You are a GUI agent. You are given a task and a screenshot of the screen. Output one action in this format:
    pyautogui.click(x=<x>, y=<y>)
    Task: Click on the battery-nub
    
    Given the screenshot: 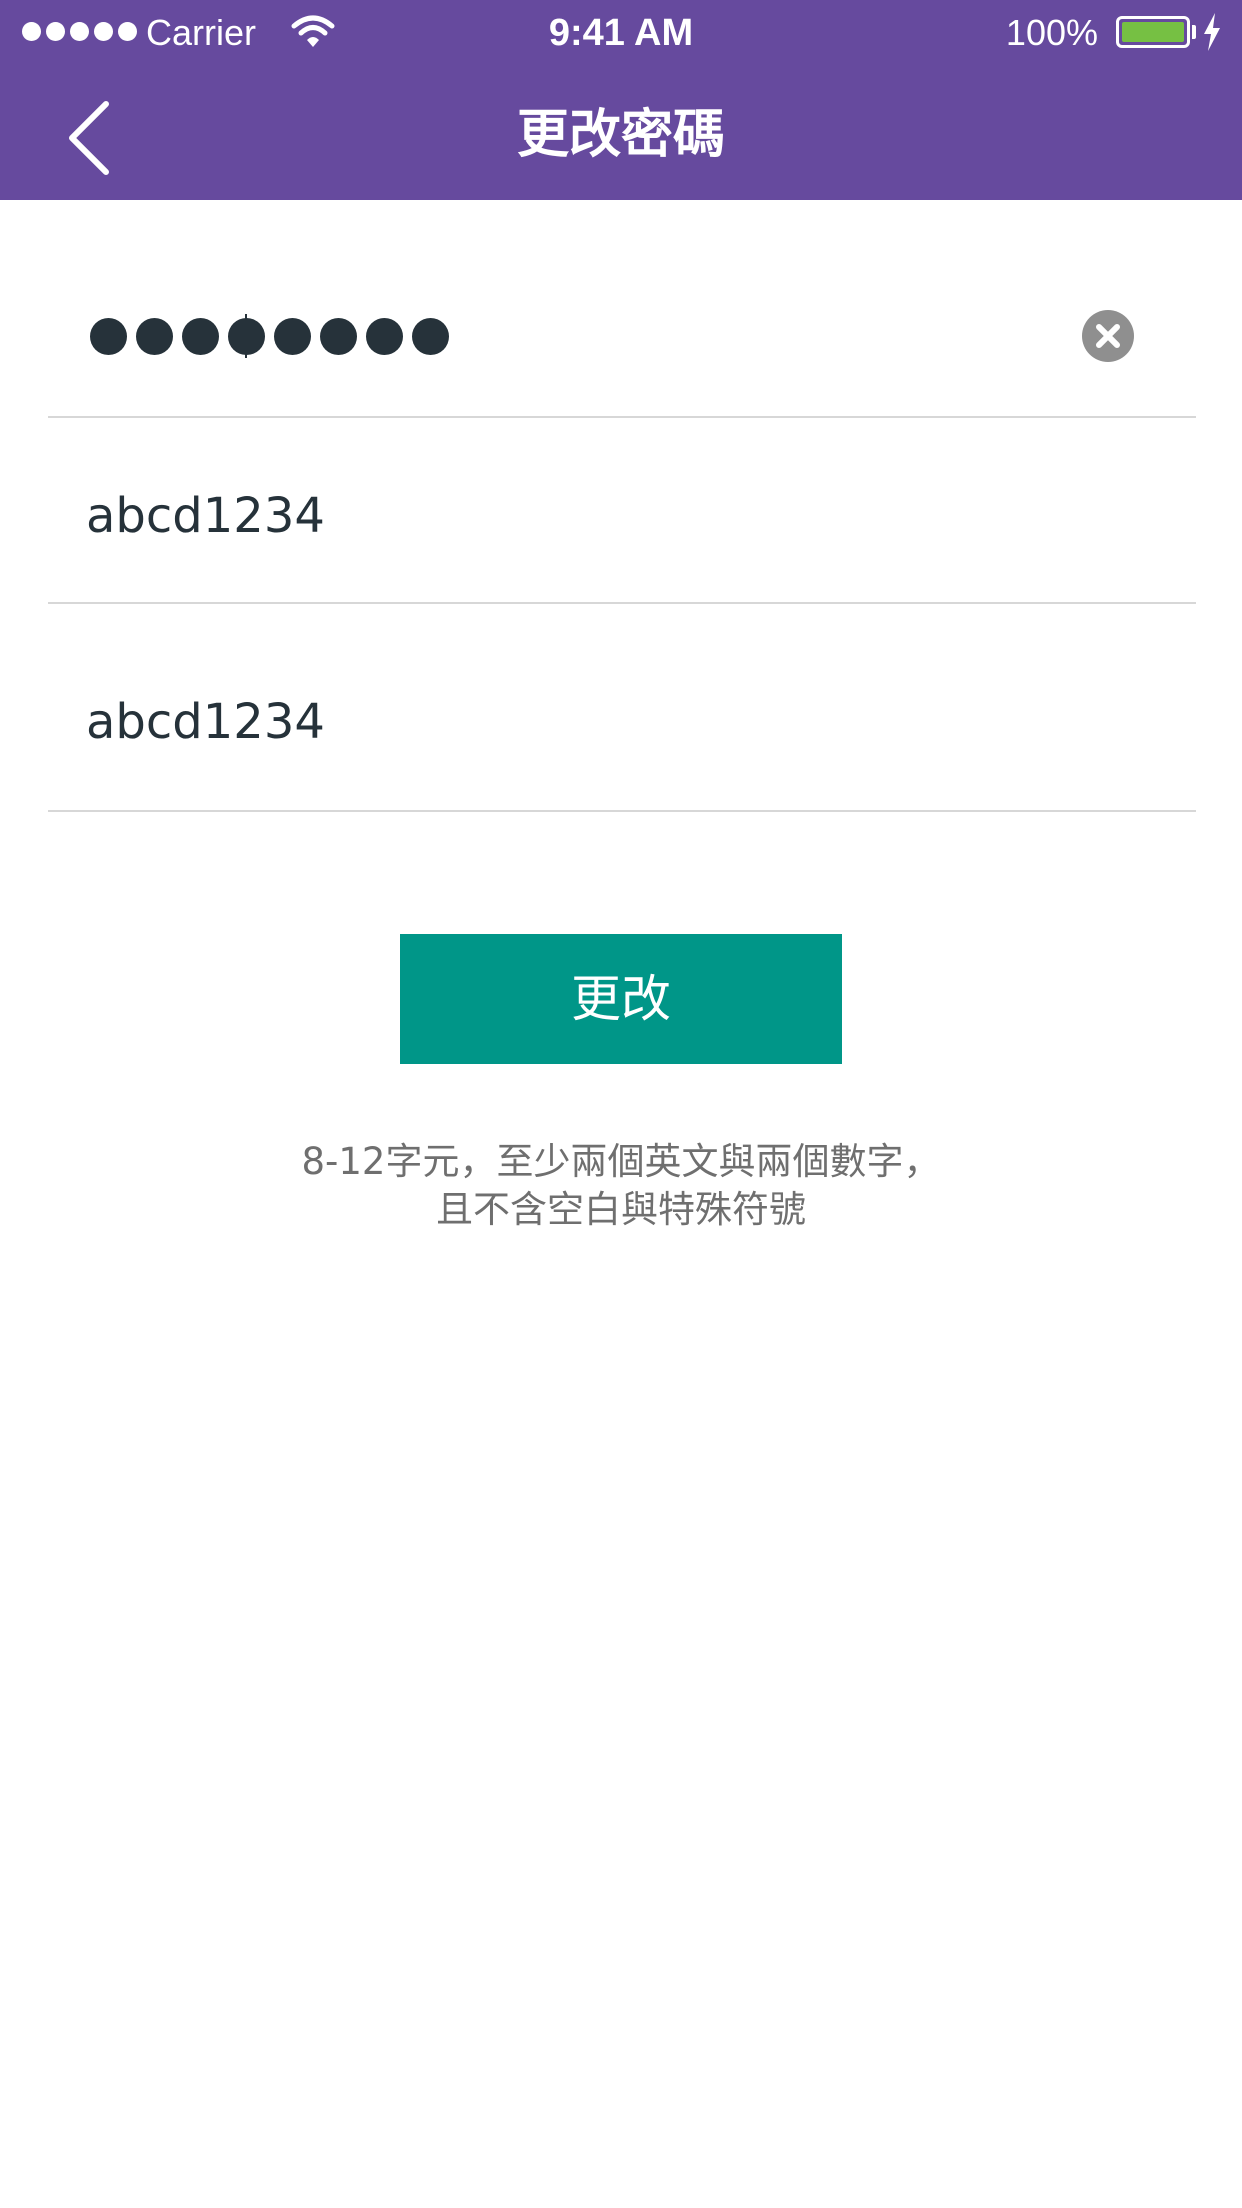 What is the action you would take?
    pyautogui.click(x=1194, y=32)
    